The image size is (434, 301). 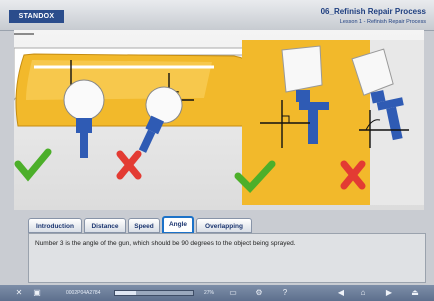 What do you see at coordinates (224, 225) in the screenshot?
I see `tab-overlapping: Overlapping` at bounding box center [224, 225].